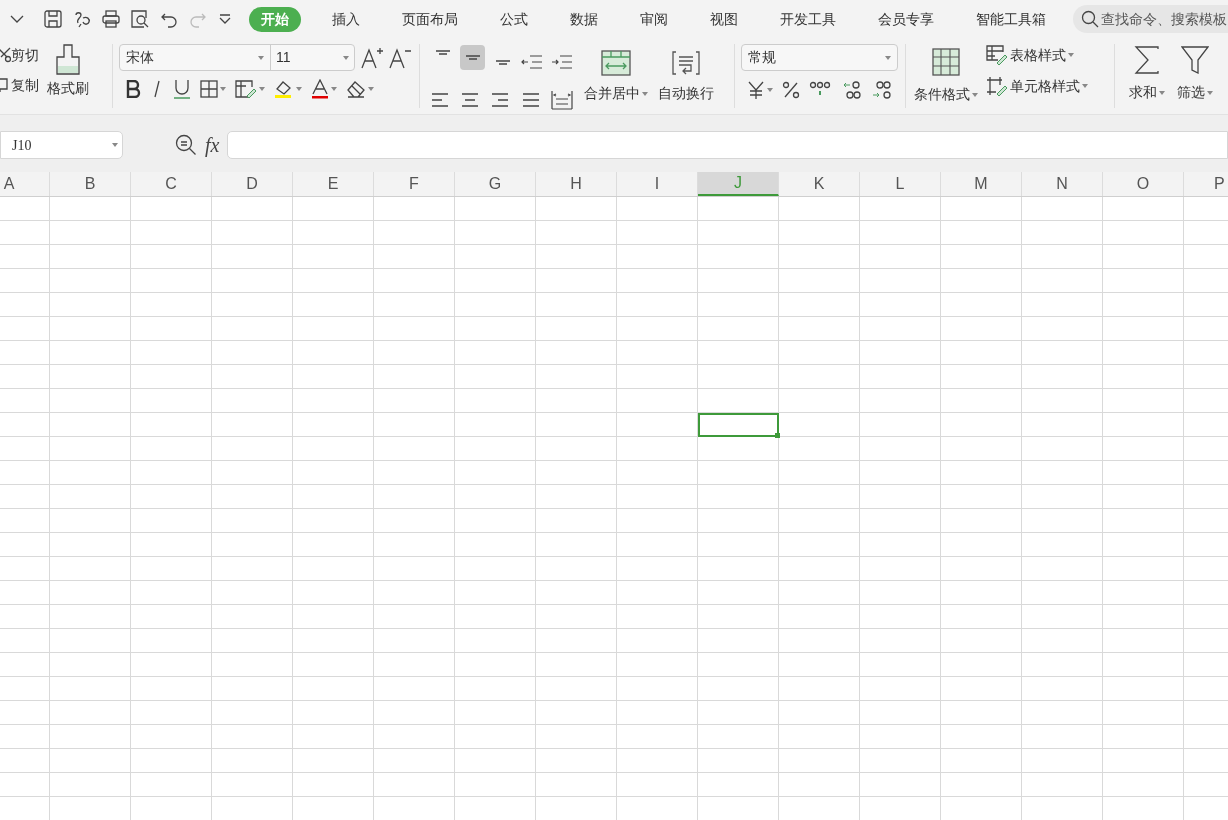 The image size is (1228, 820). Describe the element at coordinates (906, 19) in the screenshot. I see `menu-tab: 会员专享` at that location.